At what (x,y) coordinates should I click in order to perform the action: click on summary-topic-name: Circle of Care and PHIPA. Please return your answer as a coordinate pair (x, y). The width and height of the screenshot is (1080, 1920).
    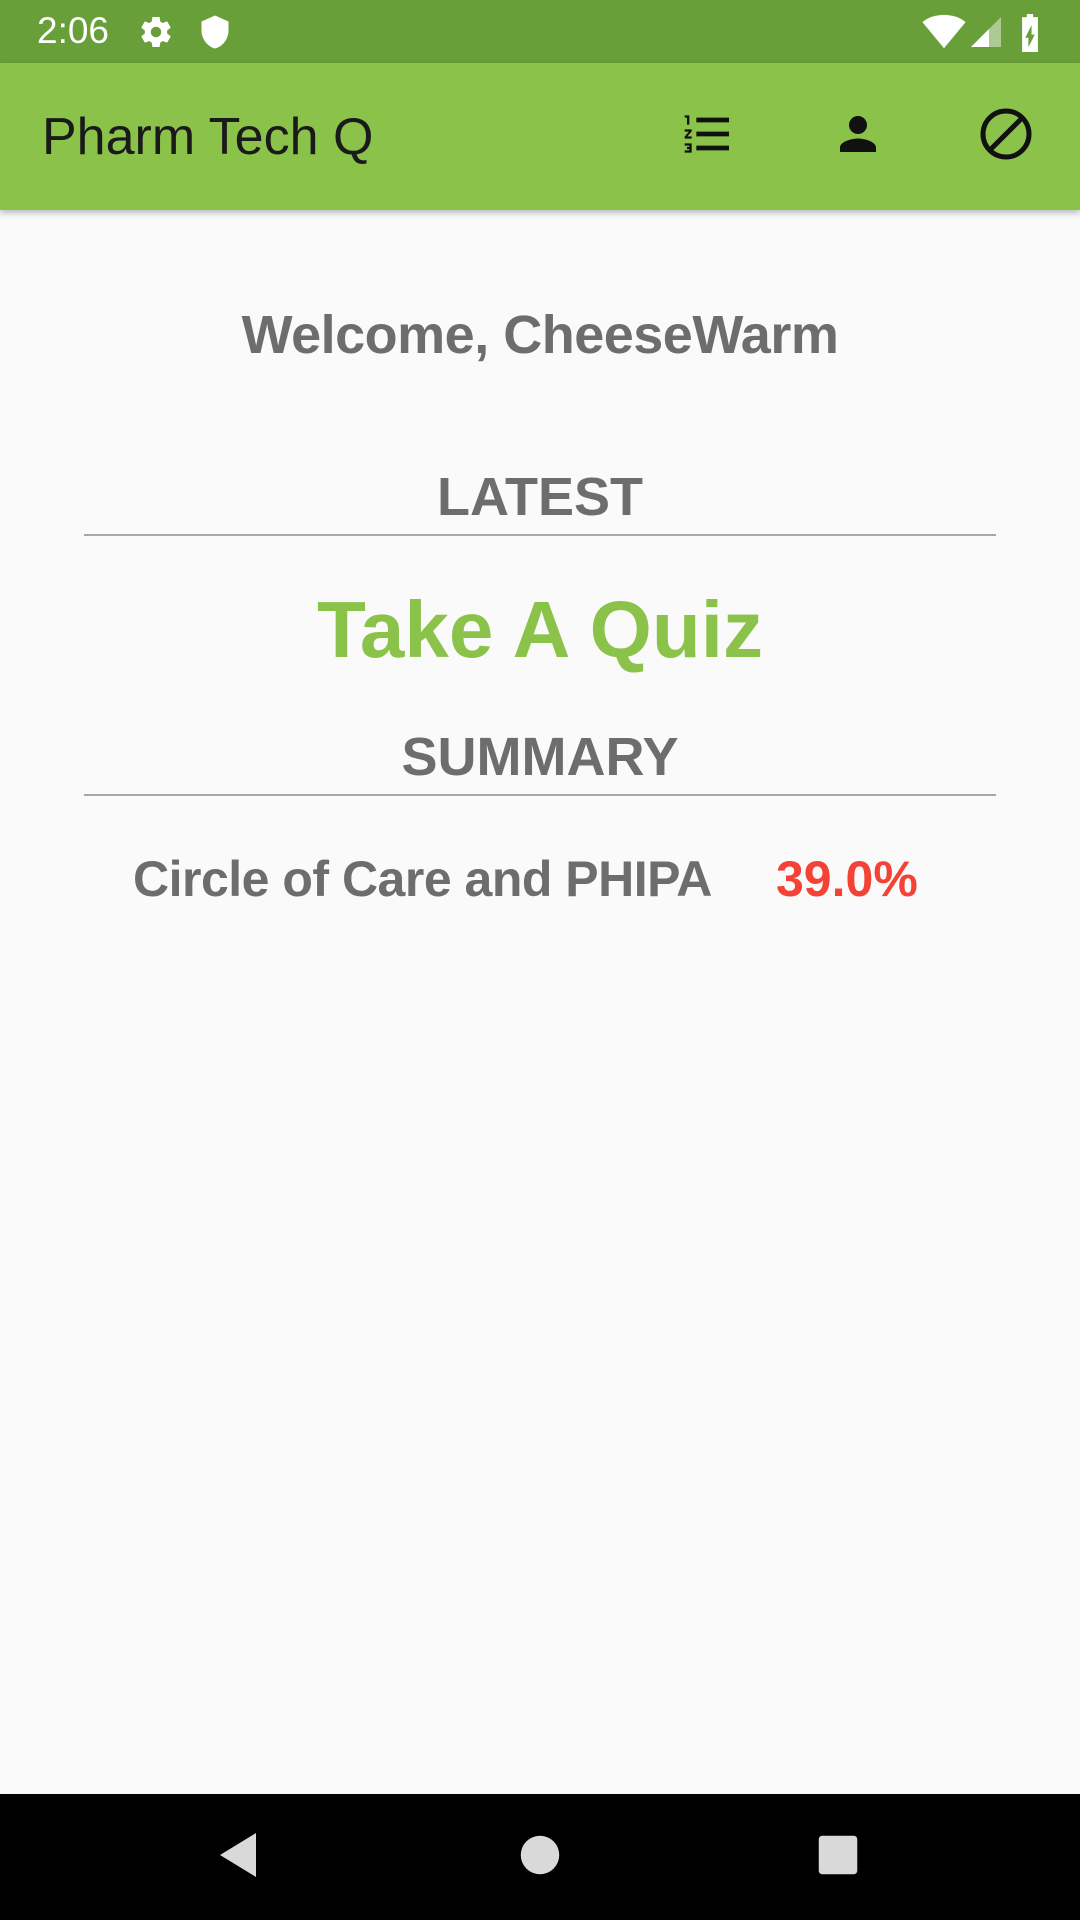
    Looking at the image, I should click on (422, 879).